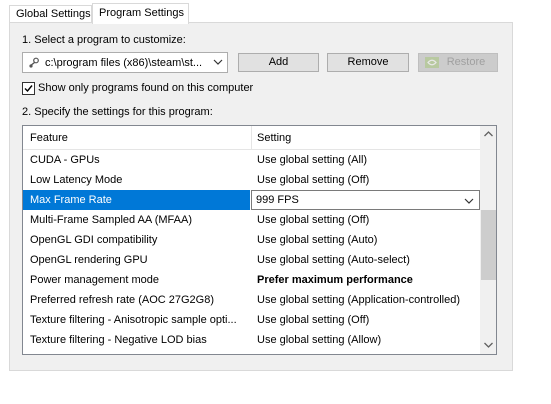  What do you see at coordinates (333, 260) in the screenshot?
I see `setting-cell: Use global setting (Auto-select)` at bounding box center [333, 260].